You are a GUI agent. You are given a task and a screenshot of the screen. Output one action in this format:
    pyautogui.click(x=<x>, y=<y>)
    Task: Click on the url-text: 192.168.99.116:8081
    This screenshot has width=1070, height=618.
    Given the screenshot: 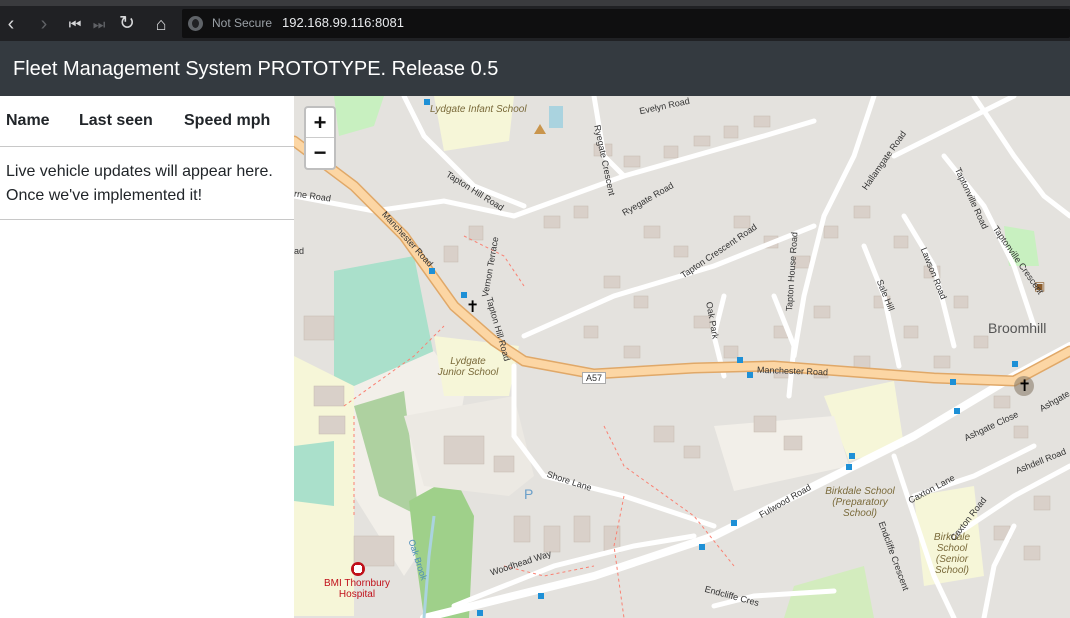 What is the action you would take?
    pyautogui.click(x=343, y=22)
    